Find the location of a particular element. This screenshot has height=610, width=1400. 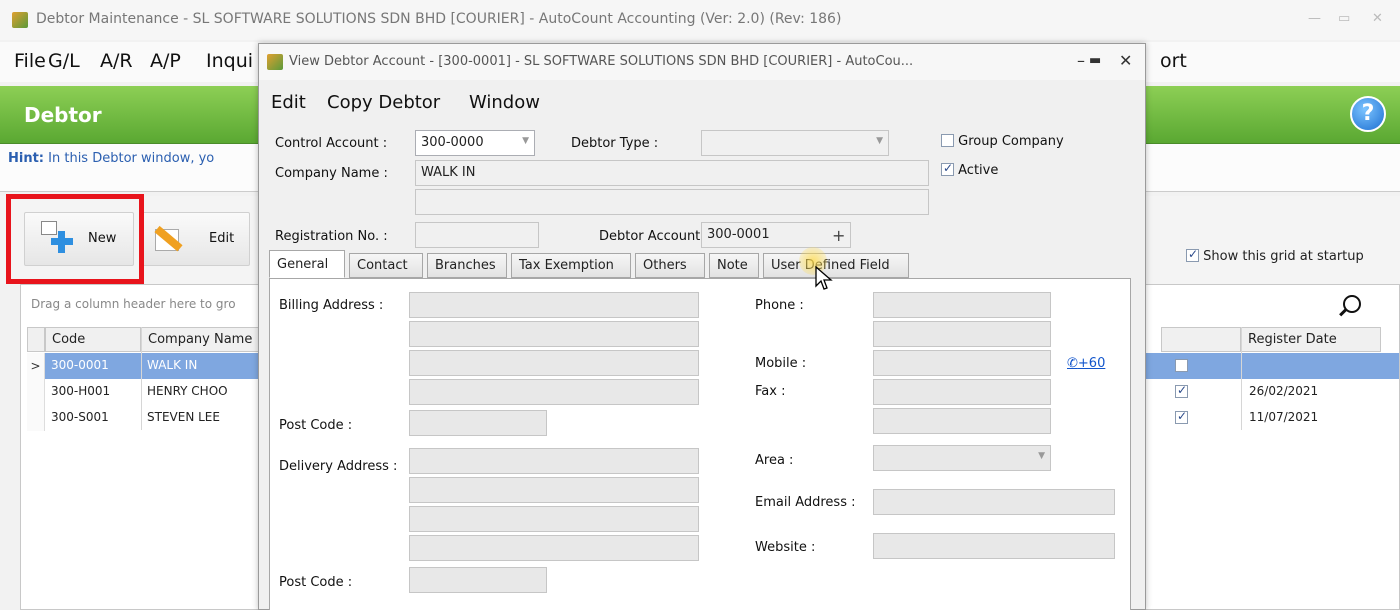

menu-ap: A/P is located at coordinates (165, 61).